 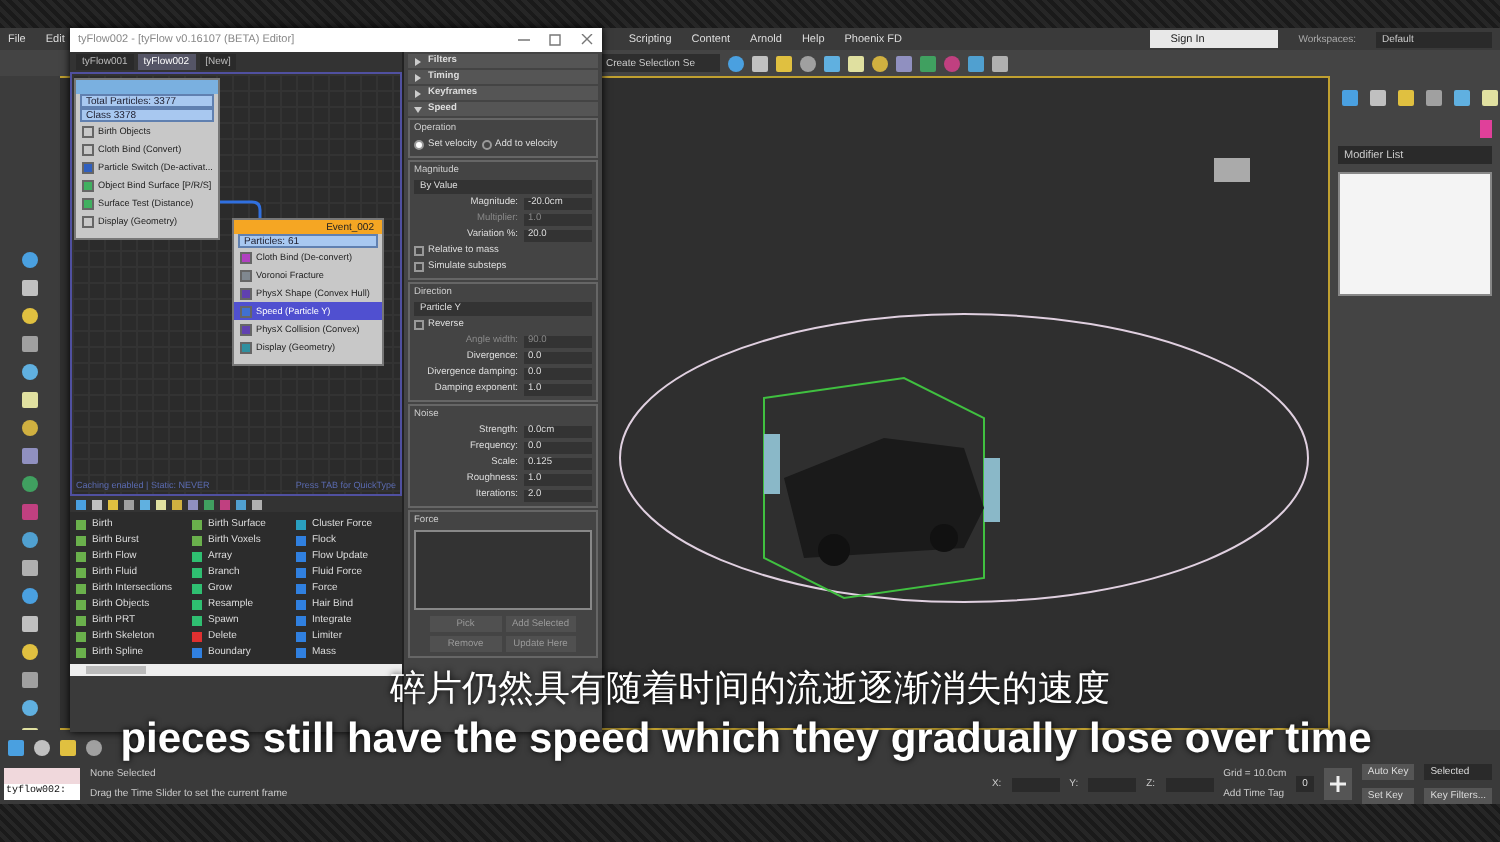 I want to click on connector-wire, so click(x=241, y=210).